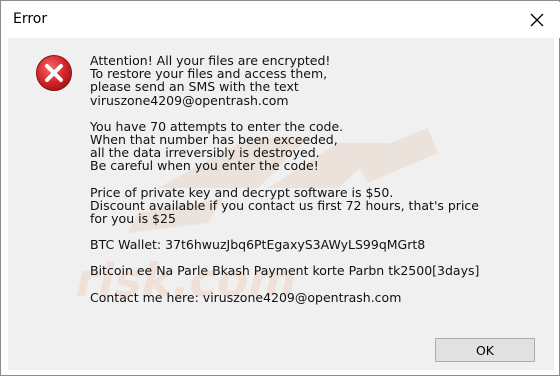 The width and height of the screenshot is (560, 376). What do you see at coordinates (30, 19) in the screenshot?
I see `window-title: Error` at bounding box center [30, 19].